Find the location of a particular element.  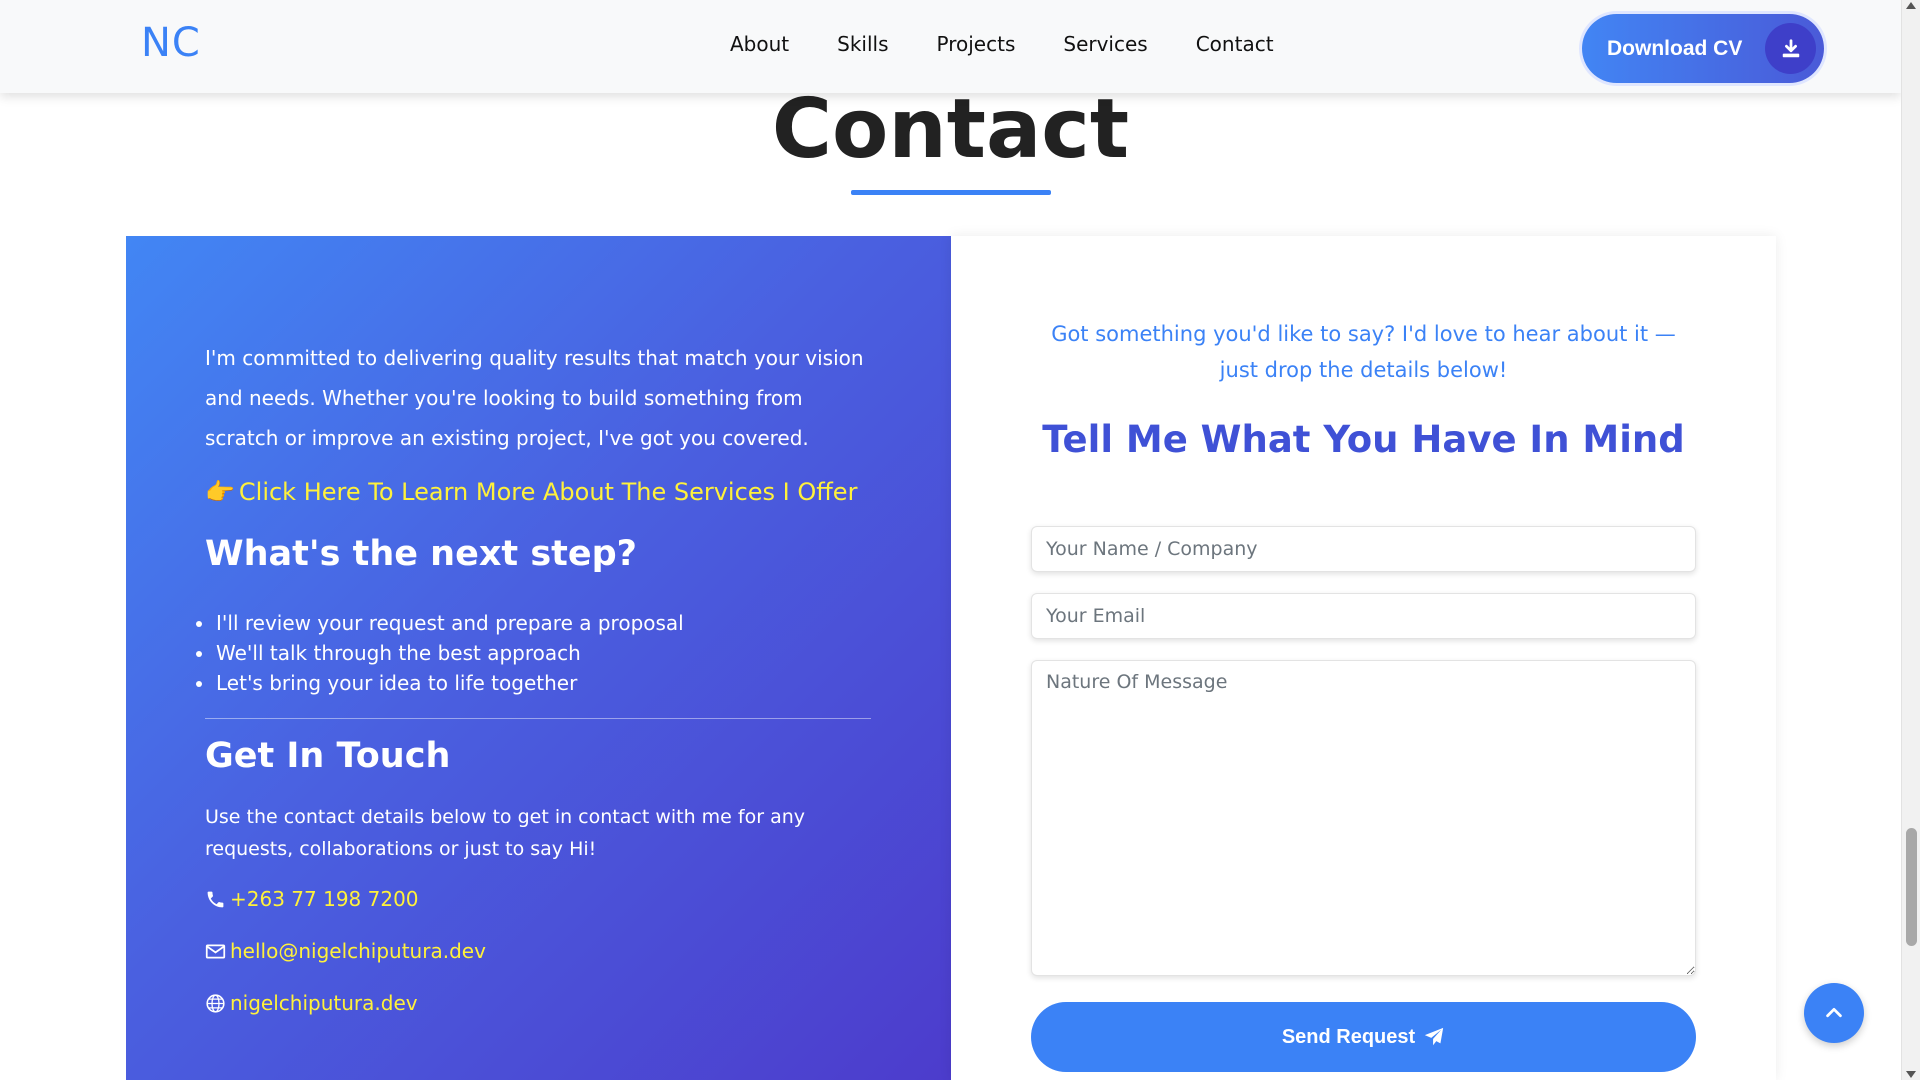

form-title: Tell Me What You Have In Mind is located at coordinates (1363, 439).